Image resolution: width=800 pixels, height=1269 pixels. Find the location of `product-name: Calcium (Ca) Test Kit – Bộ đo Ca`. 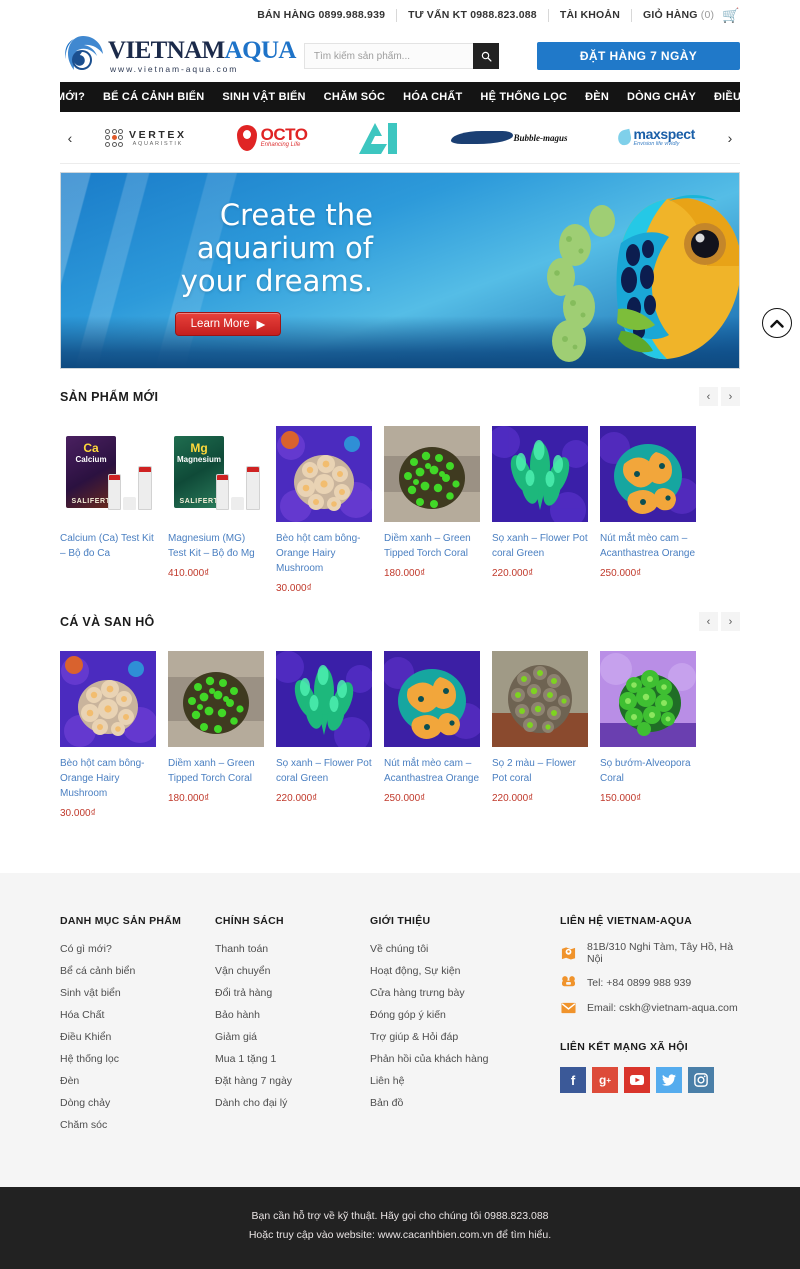

product-name: Calcium (Ca) Test Kit – Bộ đo Ca is located at coordinates (108, 546).